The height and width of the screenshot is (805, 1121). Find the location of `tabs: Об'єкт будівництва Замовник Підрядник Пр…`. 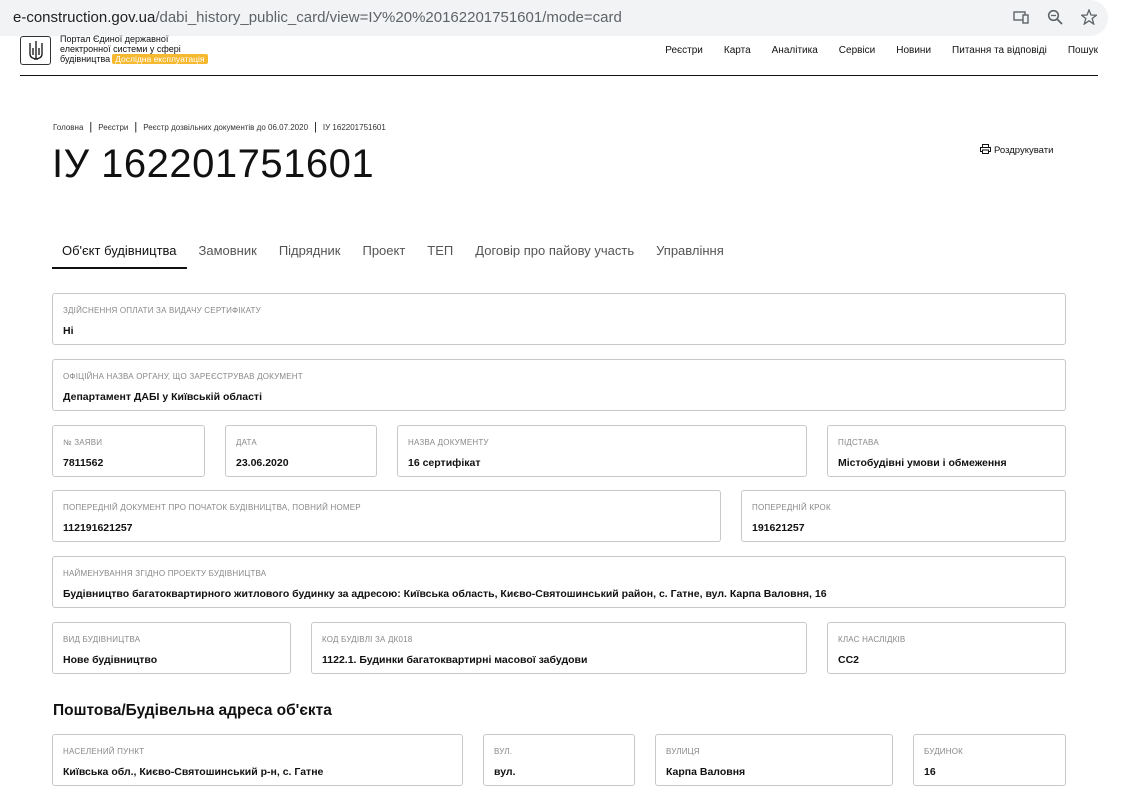

tabs: Об'єкт будівництва Замовник Підрядник Пр… is located at coordinates (394, 256).